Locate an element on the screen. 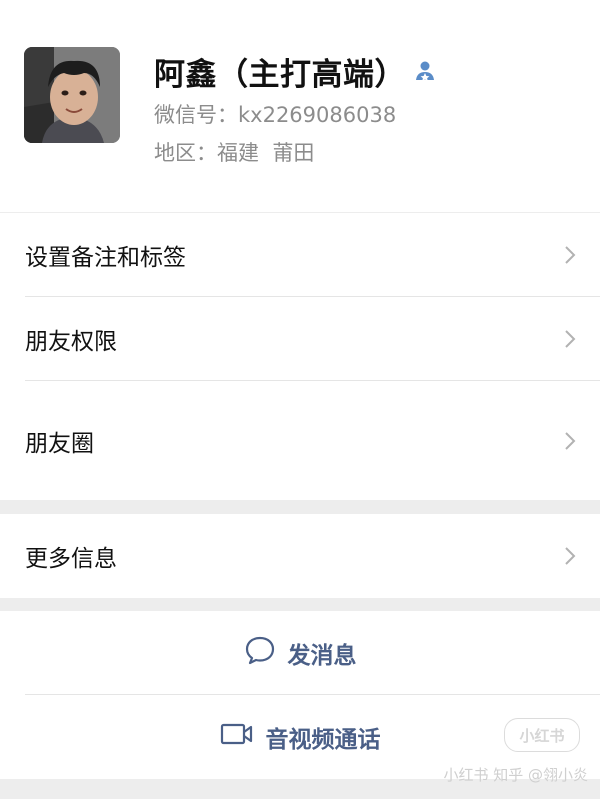  wechat-id-line: 微信号：kx2269086038 is located at coordinates (275, 114).